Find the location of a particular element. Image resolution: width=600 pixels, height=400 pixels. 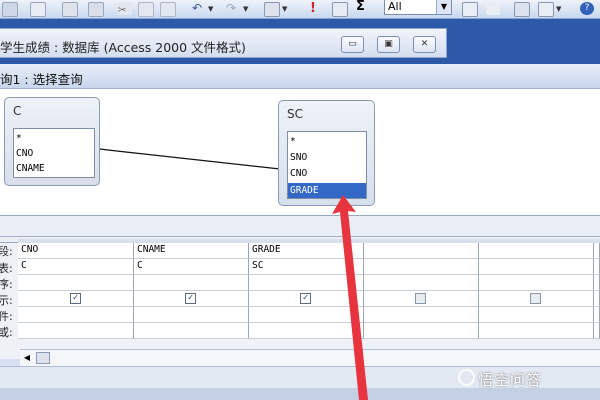

watermark-logo-icon is located at coordinates (466, 377).